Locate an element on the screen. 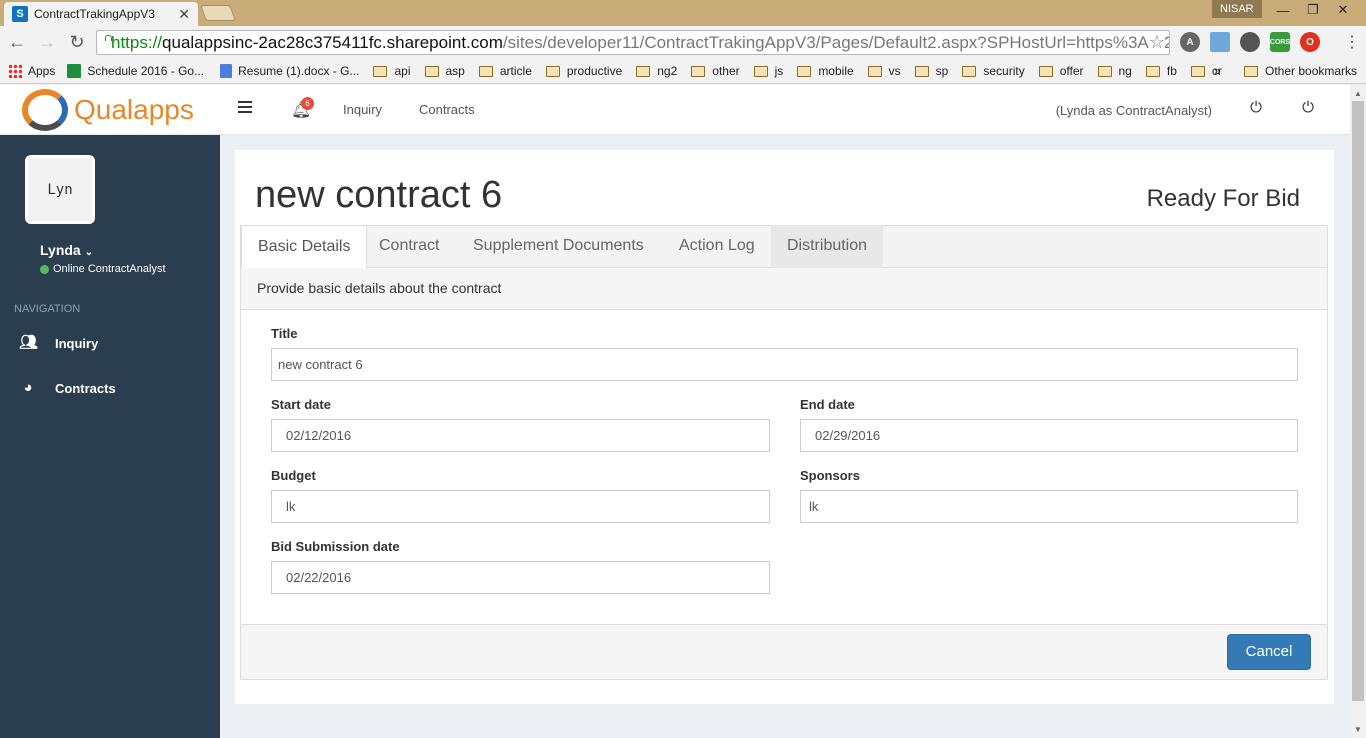  scroll-thumb is located at coordinates (1358, 401).